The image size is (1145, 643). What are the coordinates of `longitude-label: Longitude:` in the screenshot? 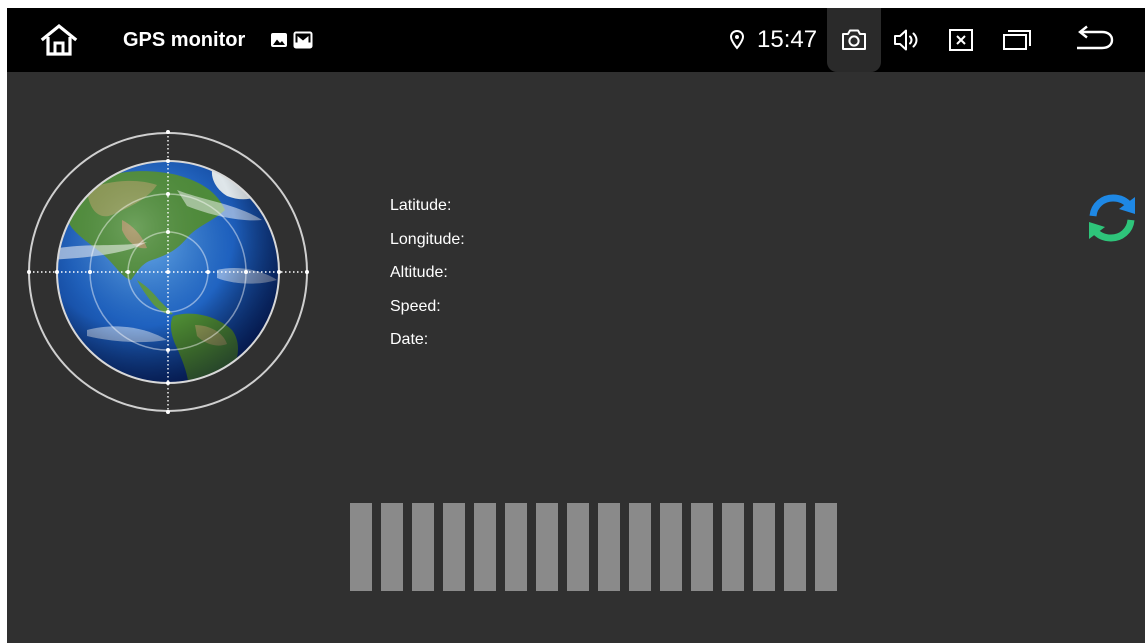 It's located at (427, 239).